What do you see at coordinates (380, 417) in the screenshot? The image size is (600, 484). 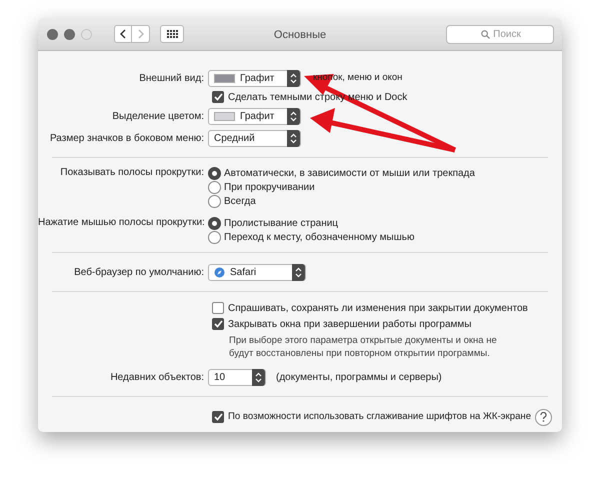 I see `checkbox-label: По возможности использовать сглаживание шрифтов на ЖК-экране` at bounding box center [380, 417].